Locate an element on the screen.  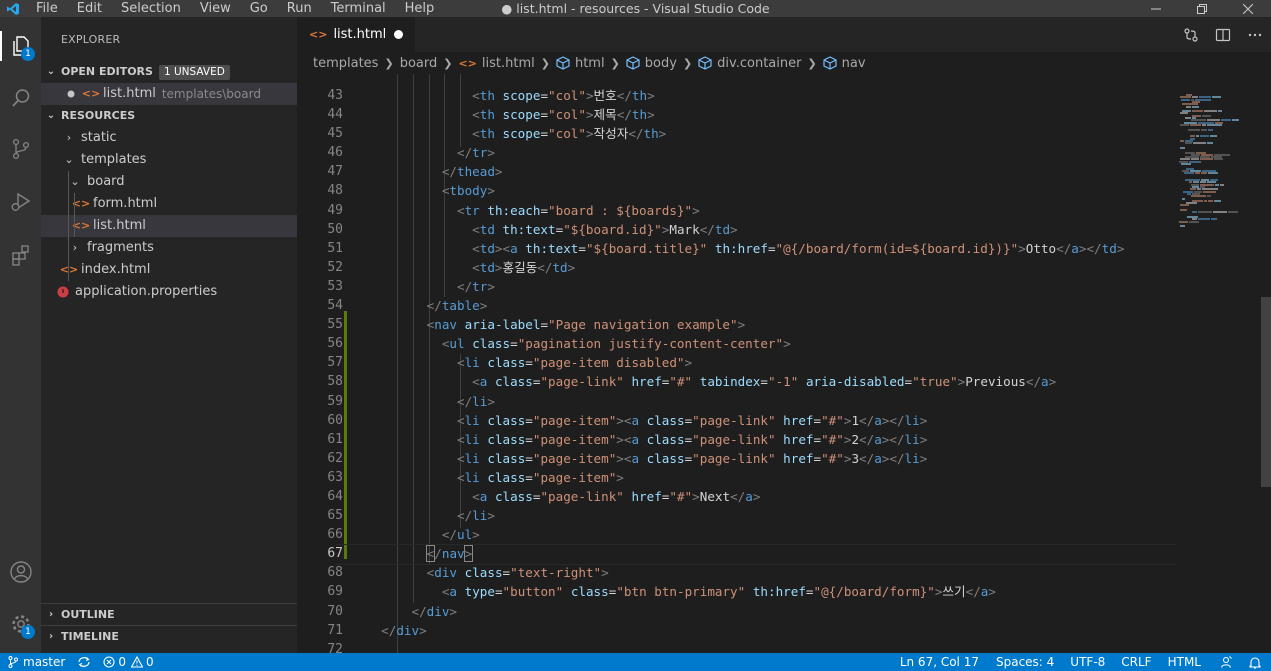
sidebar-title: EXPLORER is located at coordinates (91, 39).